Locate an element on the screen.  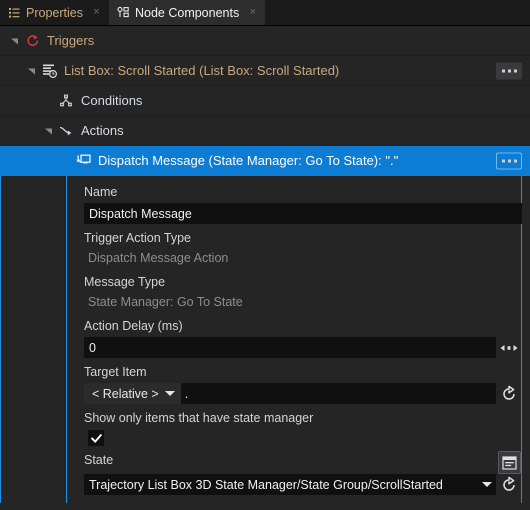
tree-row-actions: Actions is located at coordinates (265, 131).